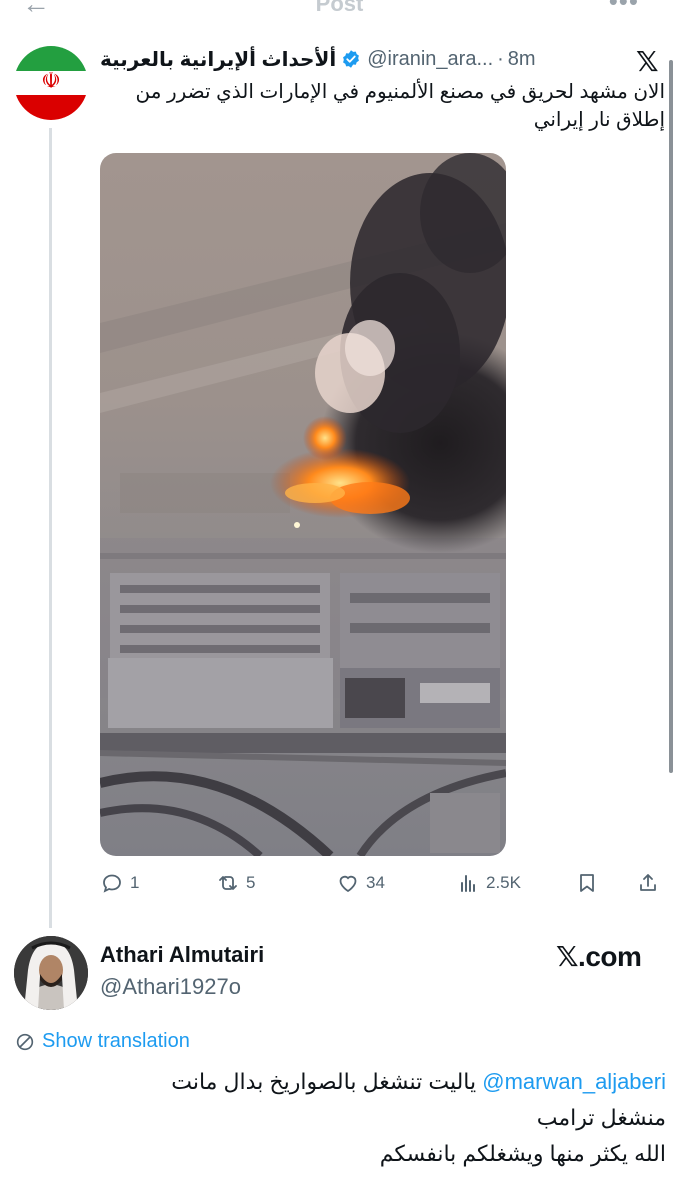 The height and width of the screenshot is (1200, 679). I want to click on author-name: ألأحداث ألإيرانية بالعربية, so click(218, 59).